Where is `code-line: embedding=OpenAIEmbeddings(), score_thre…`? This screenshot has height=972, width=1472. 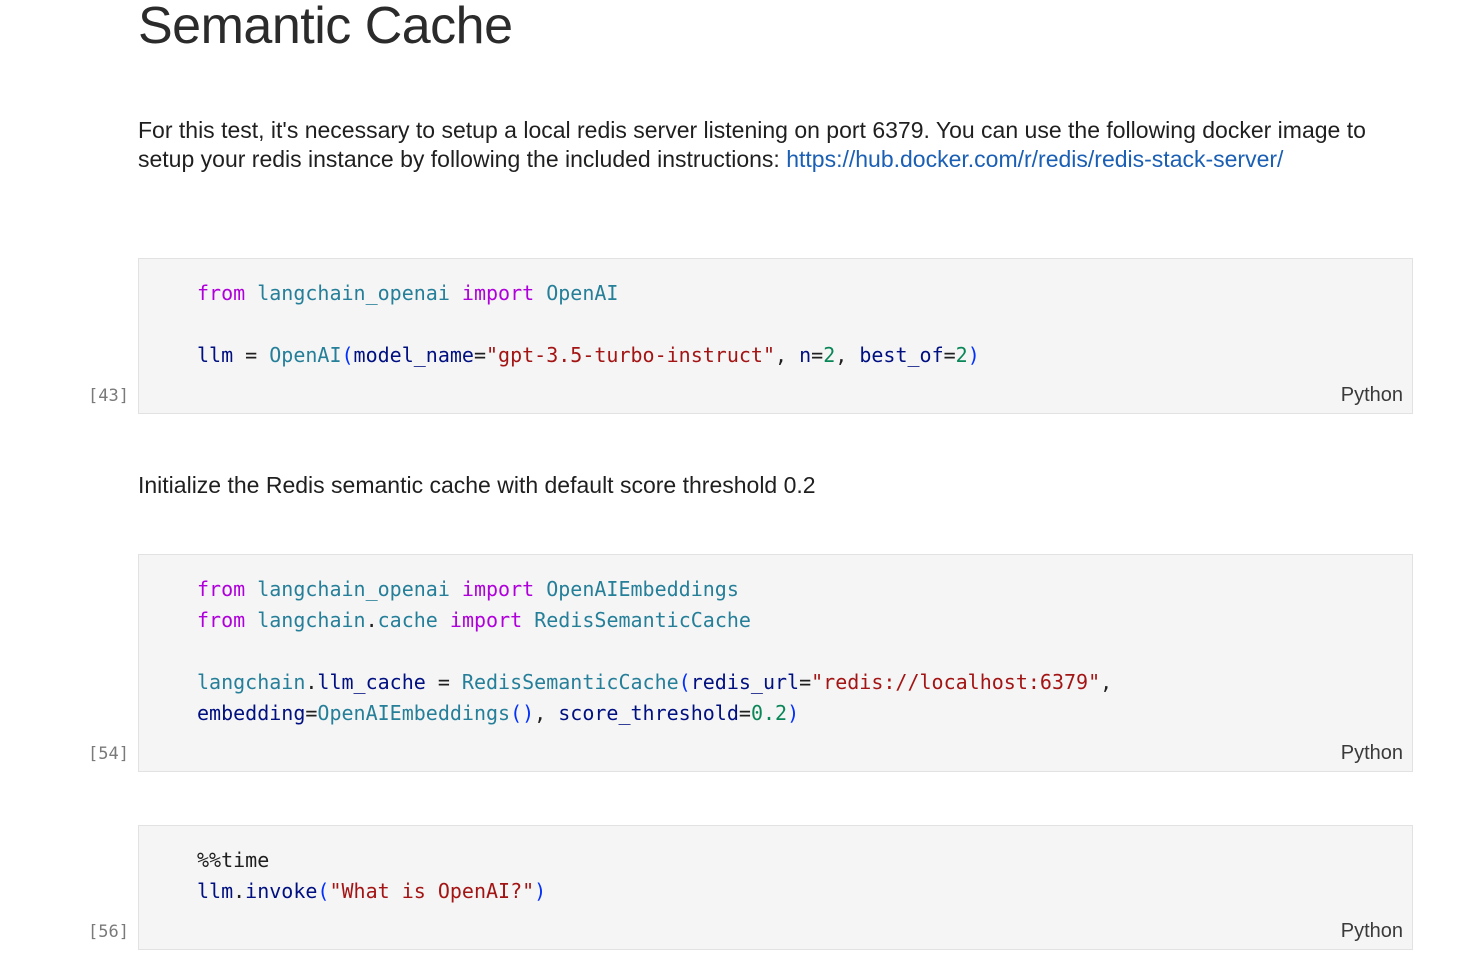
code-line: embedding=OpenAIEmbeddings(), score_thre… is located at coordinates (498, 713).